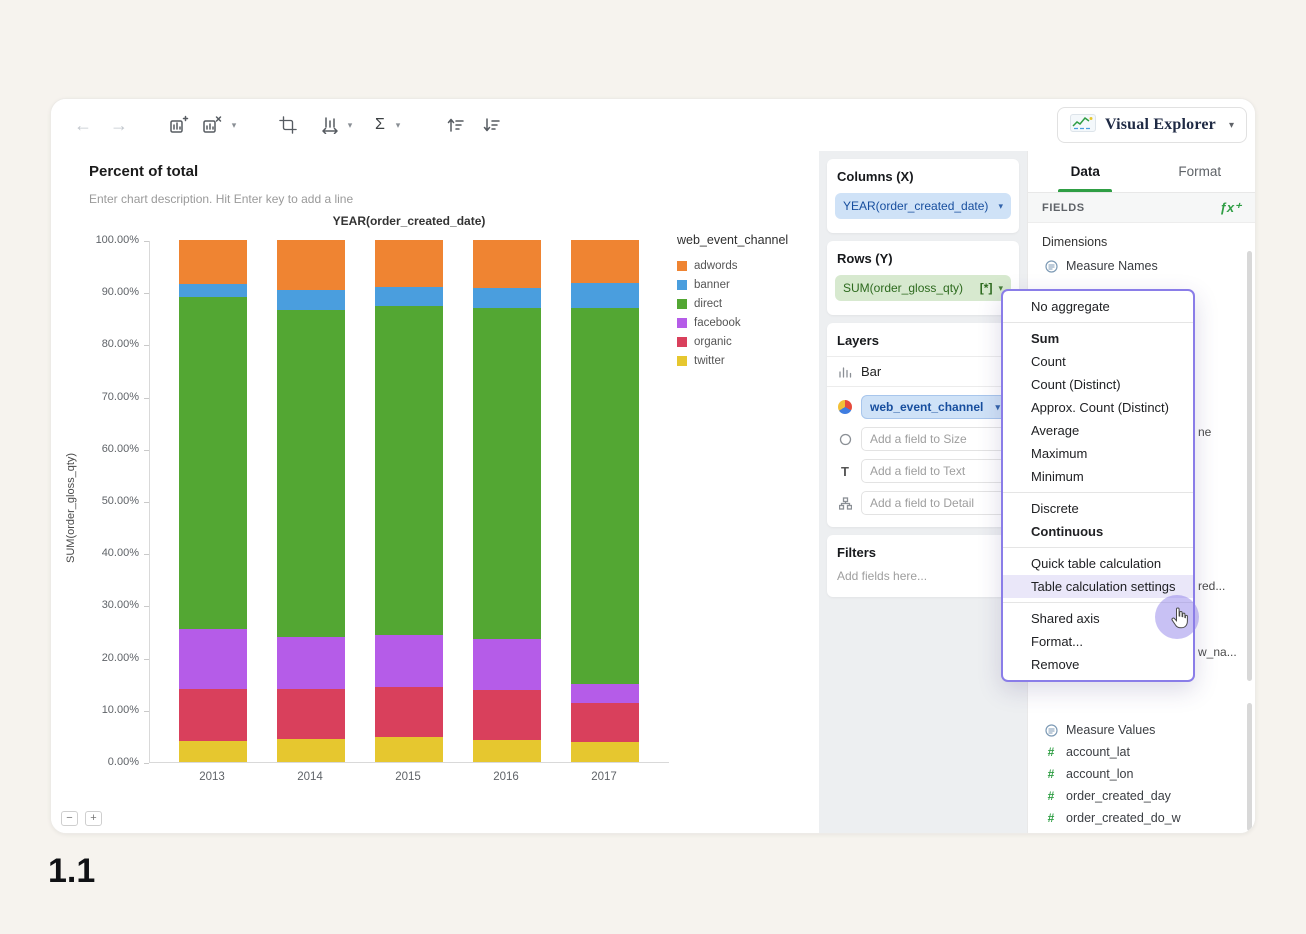  What do you see at coordinates (935, 471) in the screenshot?
I see `text-field-dropzone: Add a field to Text` at bounding box center [935, 471].